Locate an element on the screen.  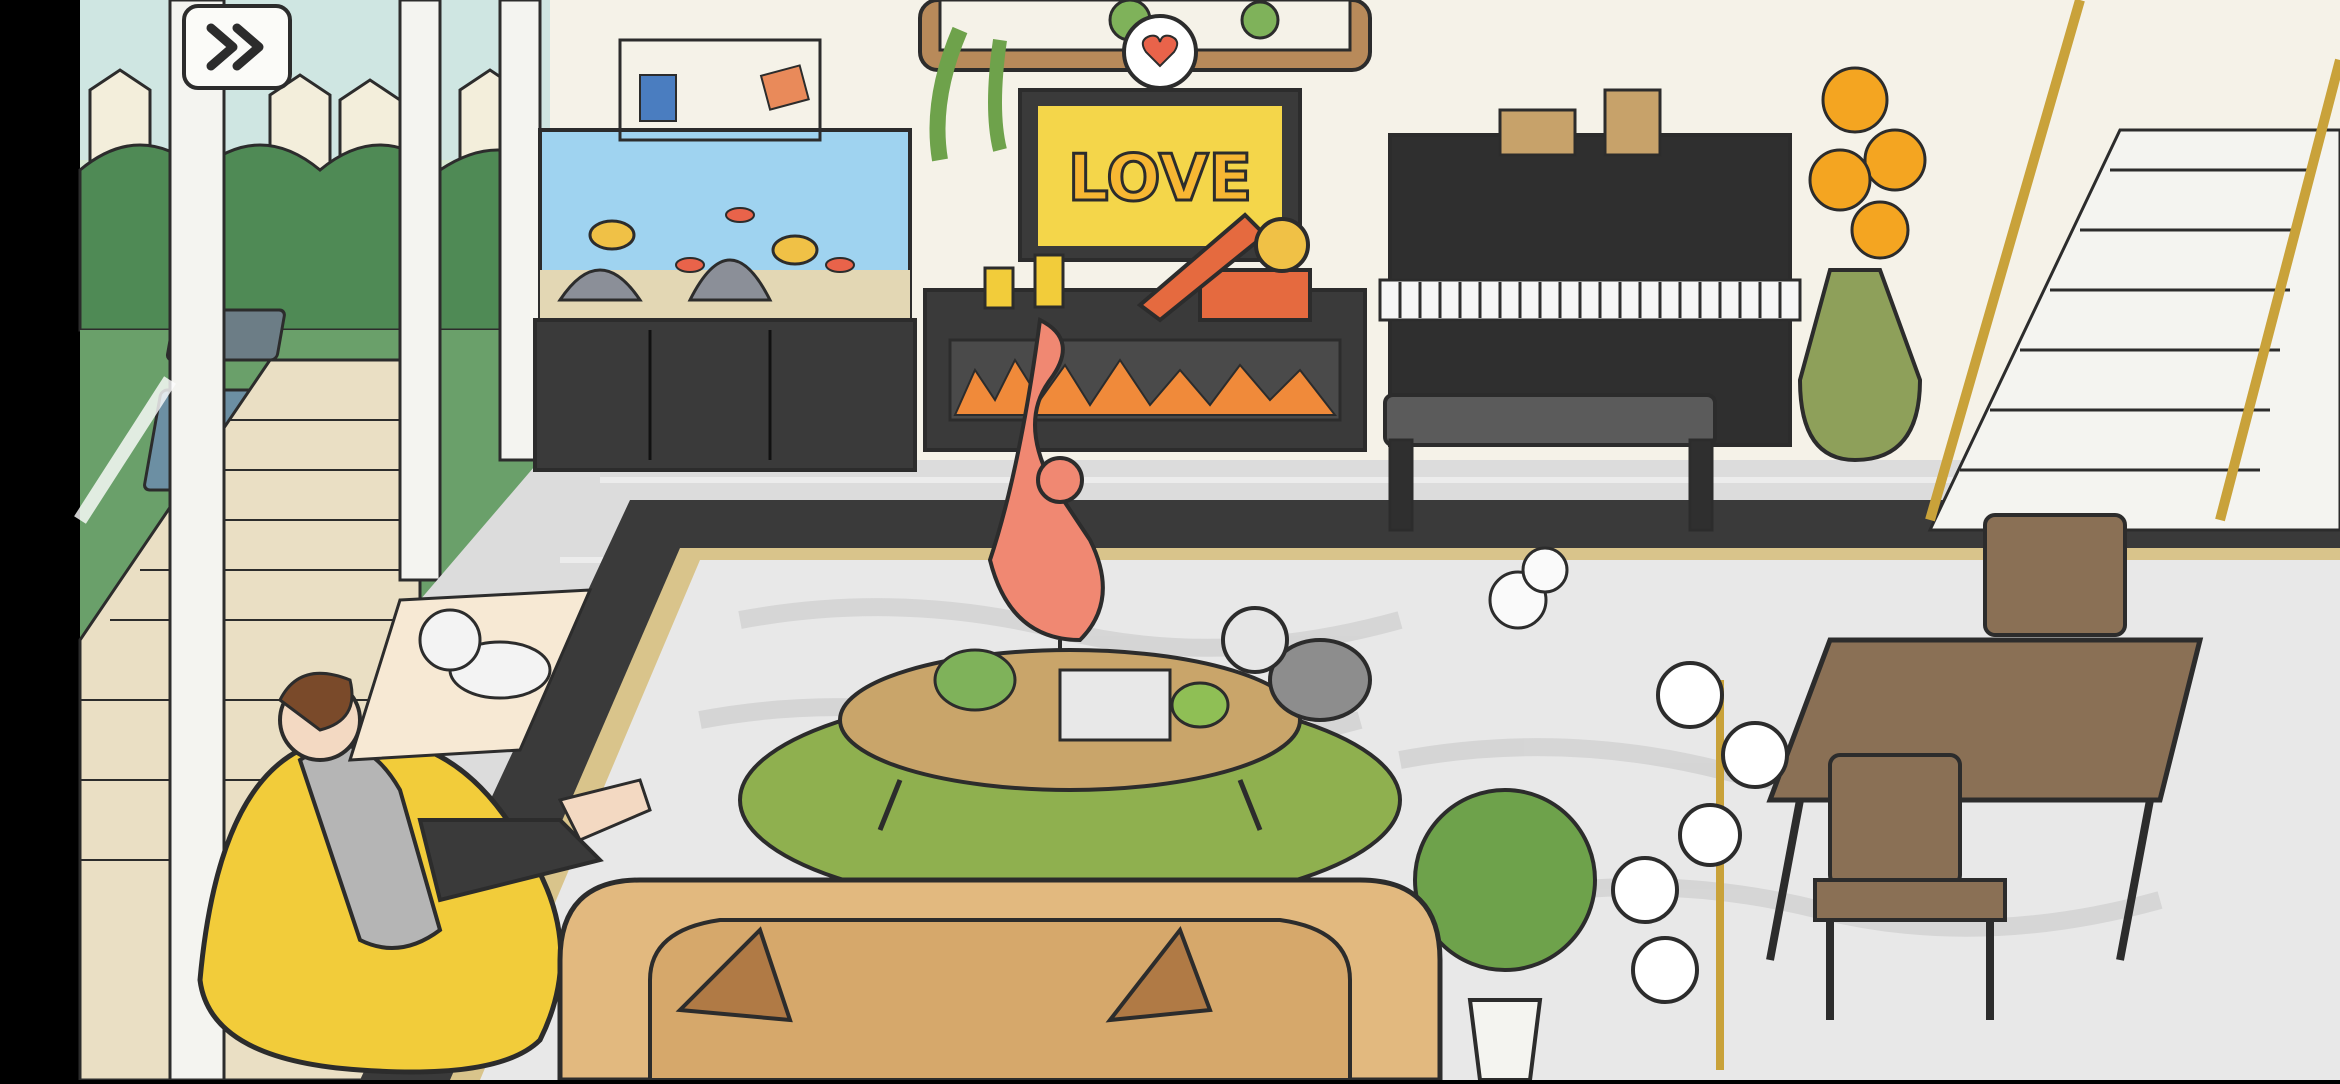
cat-sofa is located at coordinates (1000, 980).